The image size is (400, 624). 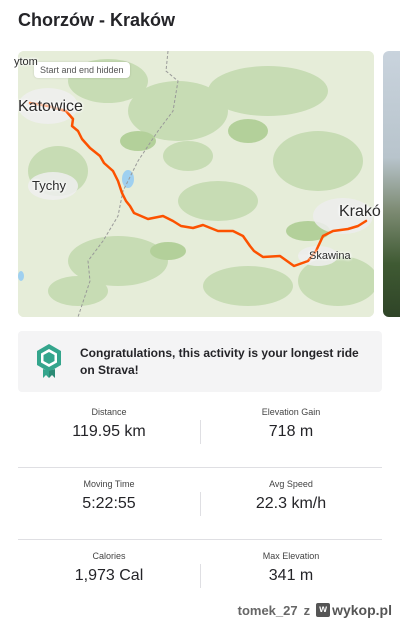 I want to click on map-label-bytom: ytom, so click(x=26, y=62).